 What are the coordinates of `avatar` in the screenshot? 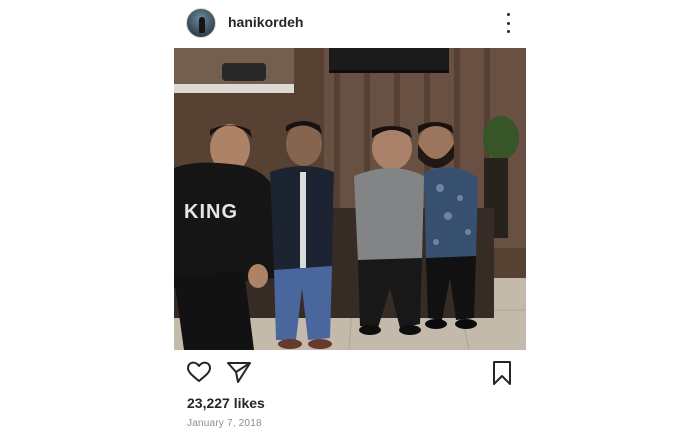 It's located at (201, 23).